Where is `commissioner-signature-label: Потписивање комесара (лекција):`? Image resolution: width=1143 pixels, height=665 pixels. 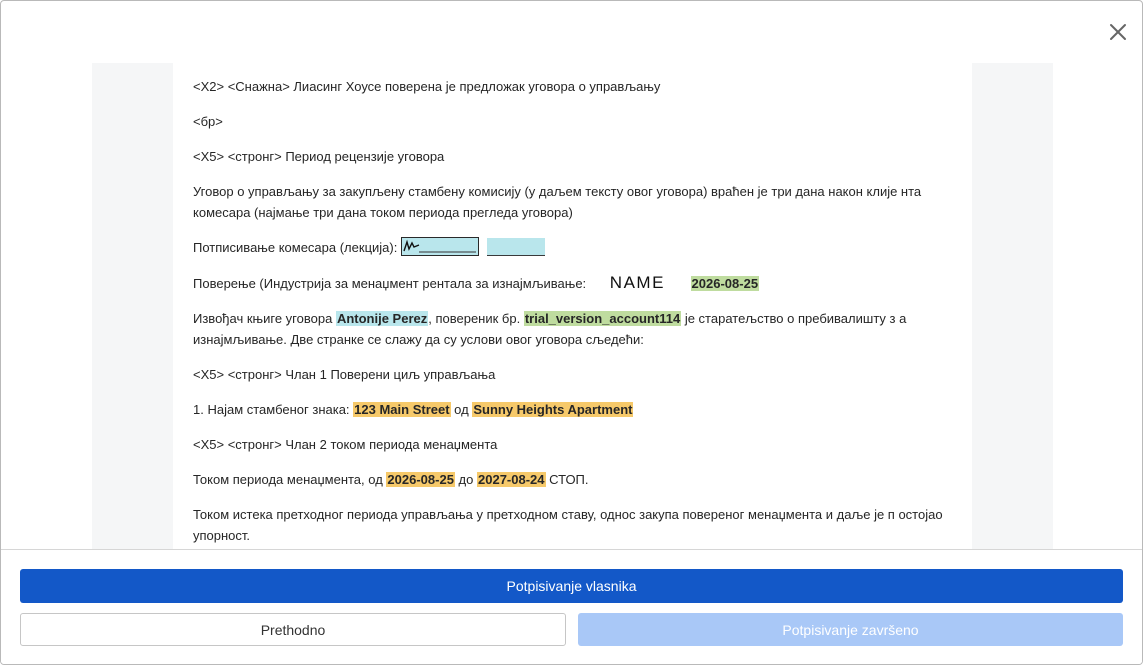 commissioner-signature-label: Потписивање комесара (лекција): is located at coordinates (295, 247).